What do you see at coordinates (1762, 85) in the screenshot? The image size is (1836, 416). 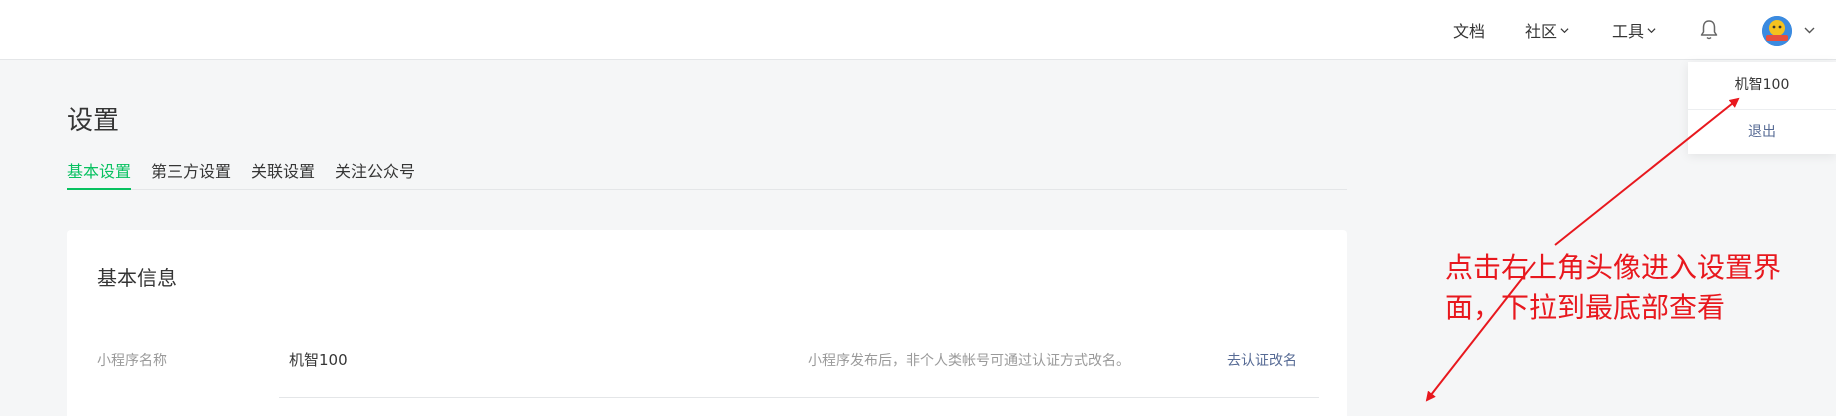 I see `dropdown-username: 机智100` at bounding box center [1762, 85].